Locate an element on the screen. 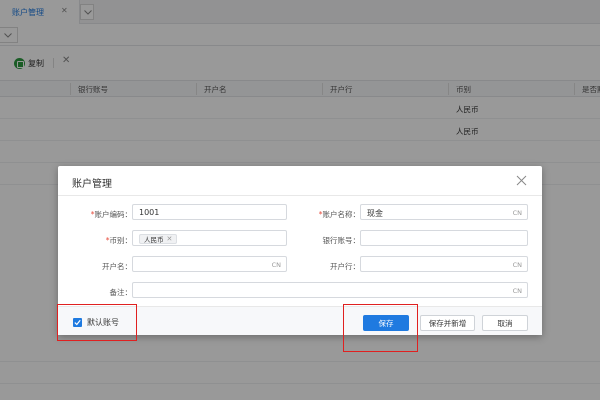  account-code-input: 1001 is located at coordinates (209, 212).